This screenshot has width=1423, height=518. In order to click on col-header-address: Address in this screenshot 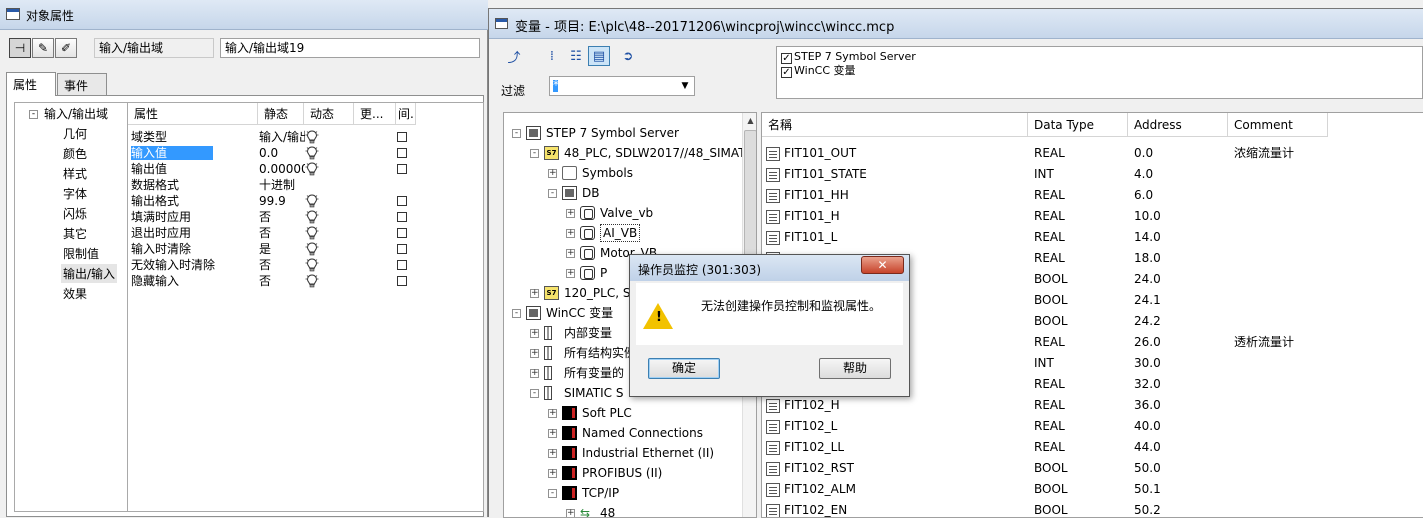, I will do `click(1178, 125)`.